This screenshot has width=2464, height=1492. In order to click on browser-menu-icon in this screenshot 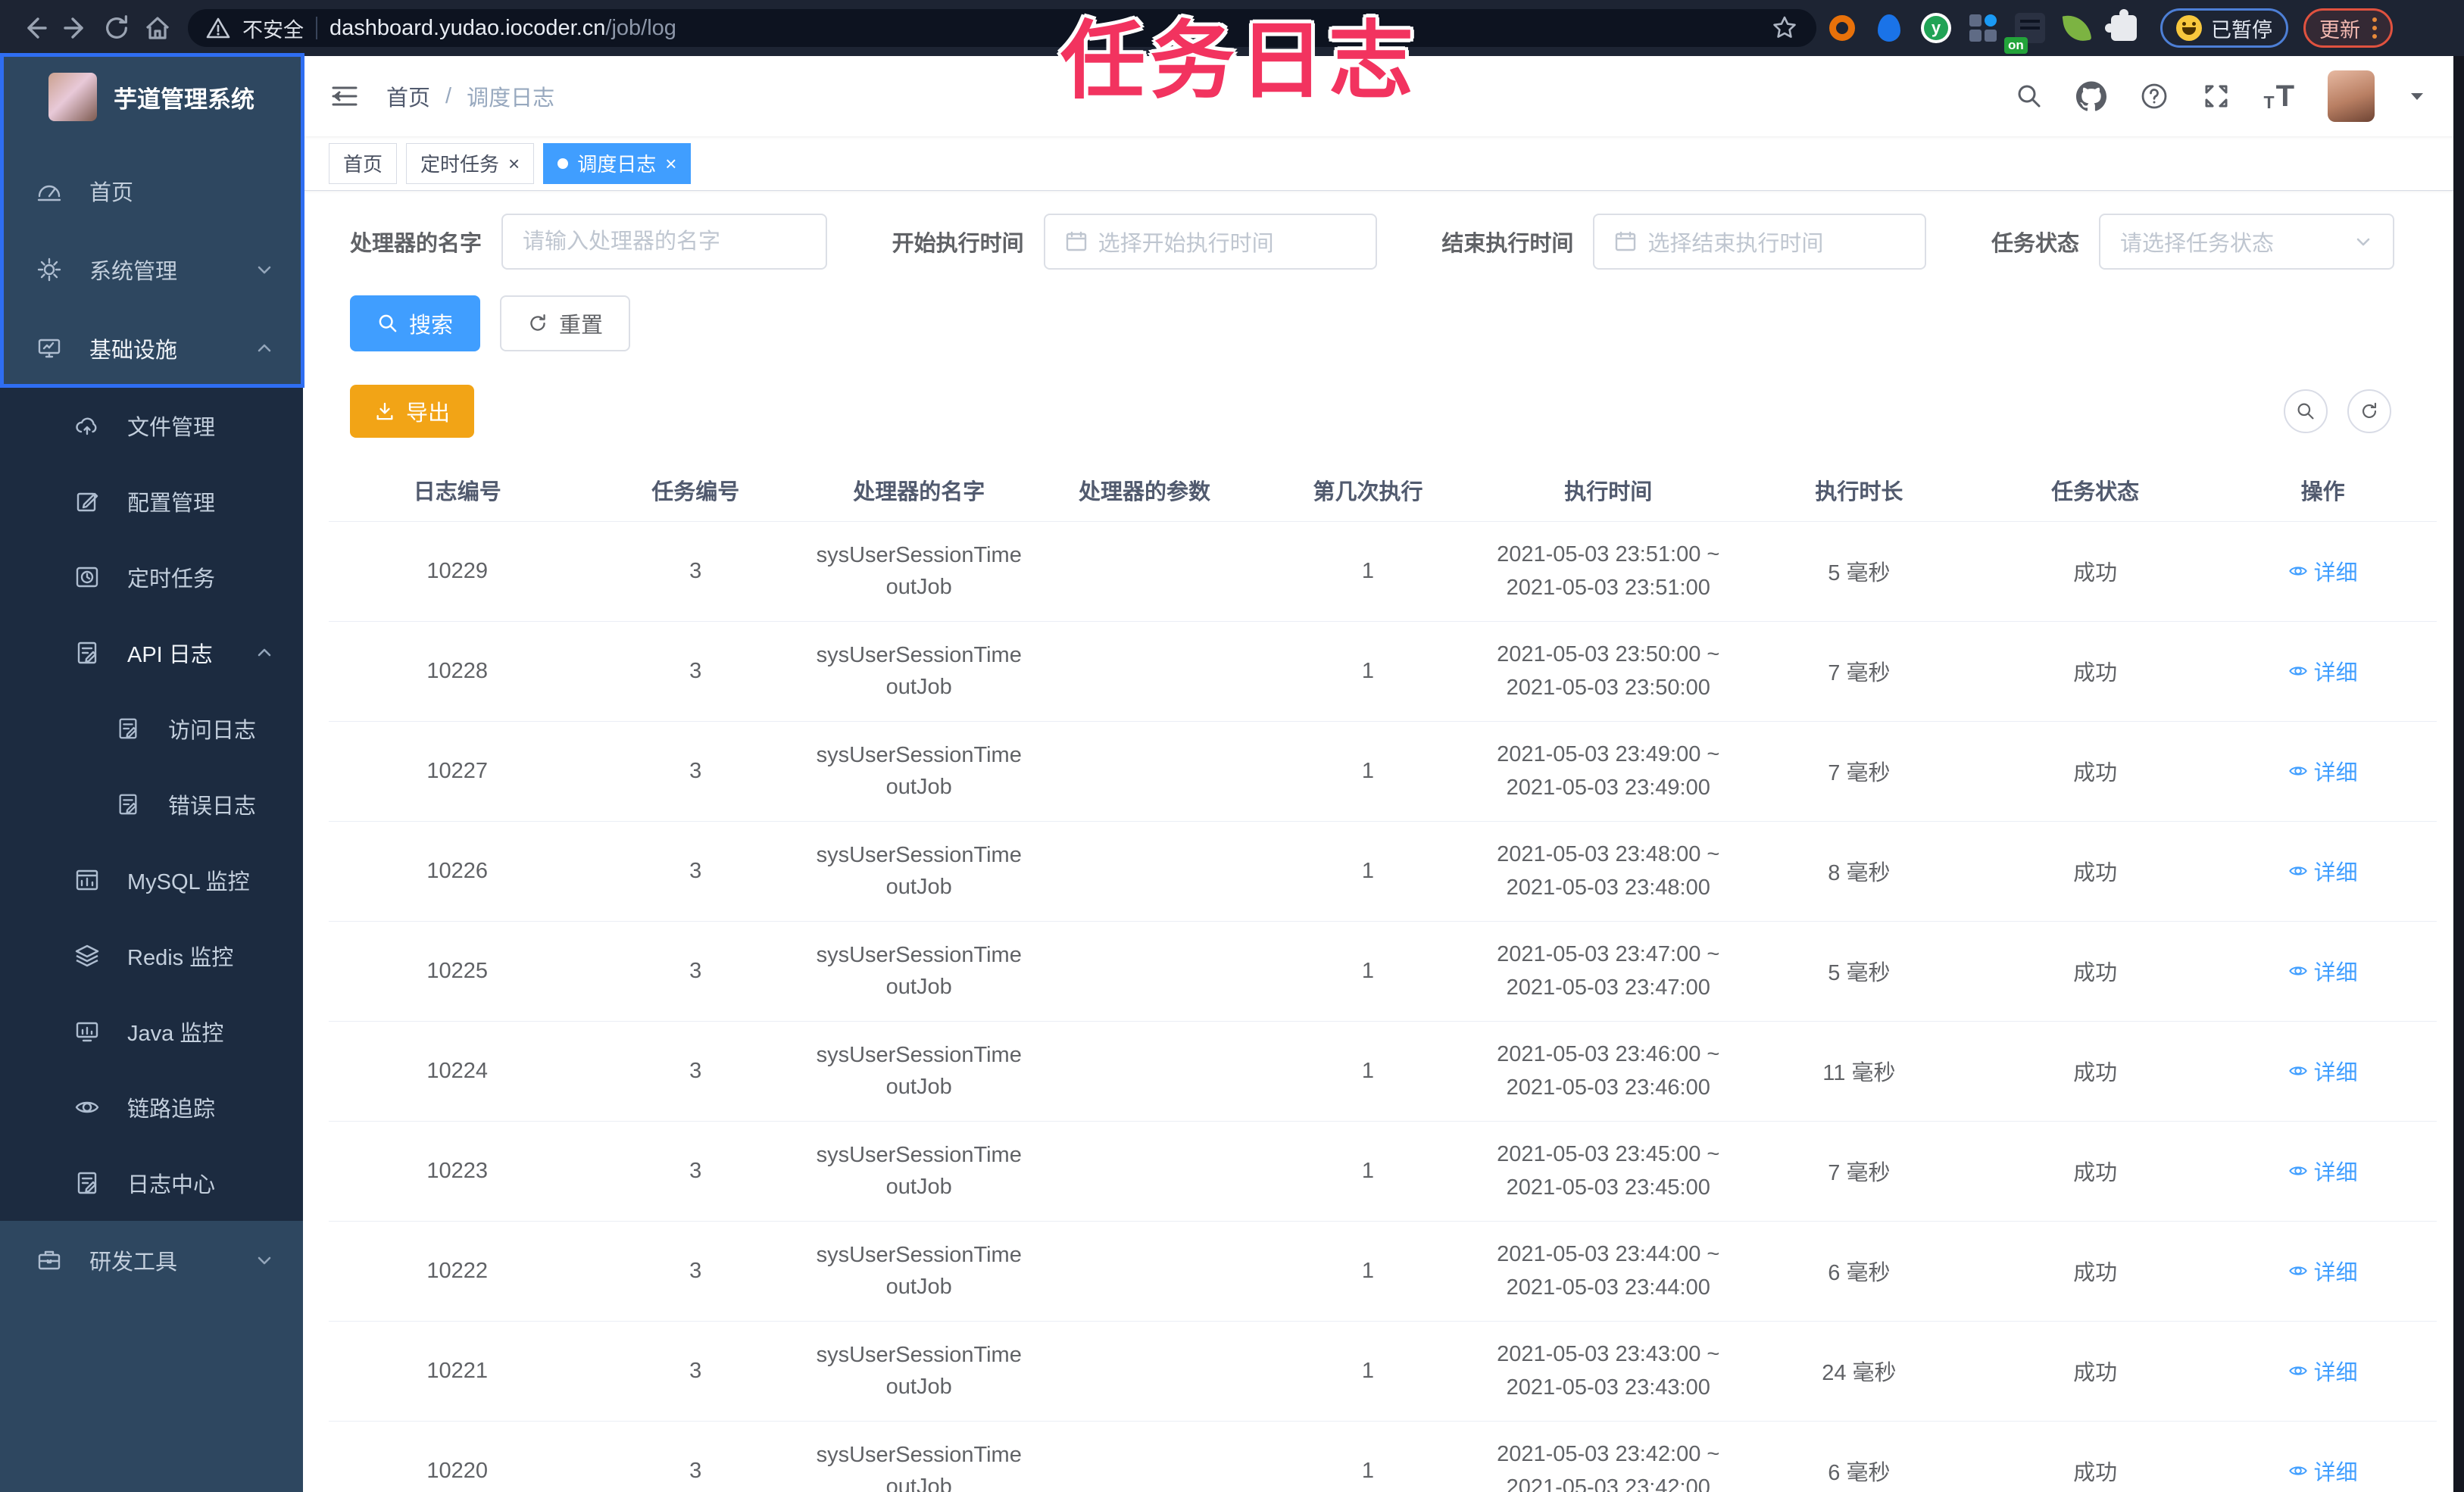, I will do `click(2374, 28)`.